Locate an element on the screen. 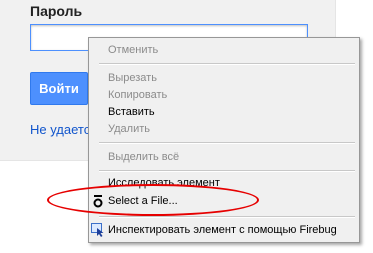 Image resolution: width=373 pixels, height=253 pixels. menu-item-label: Инспектировать элемент с помощью Firebug is located at coordinates (222, 230).